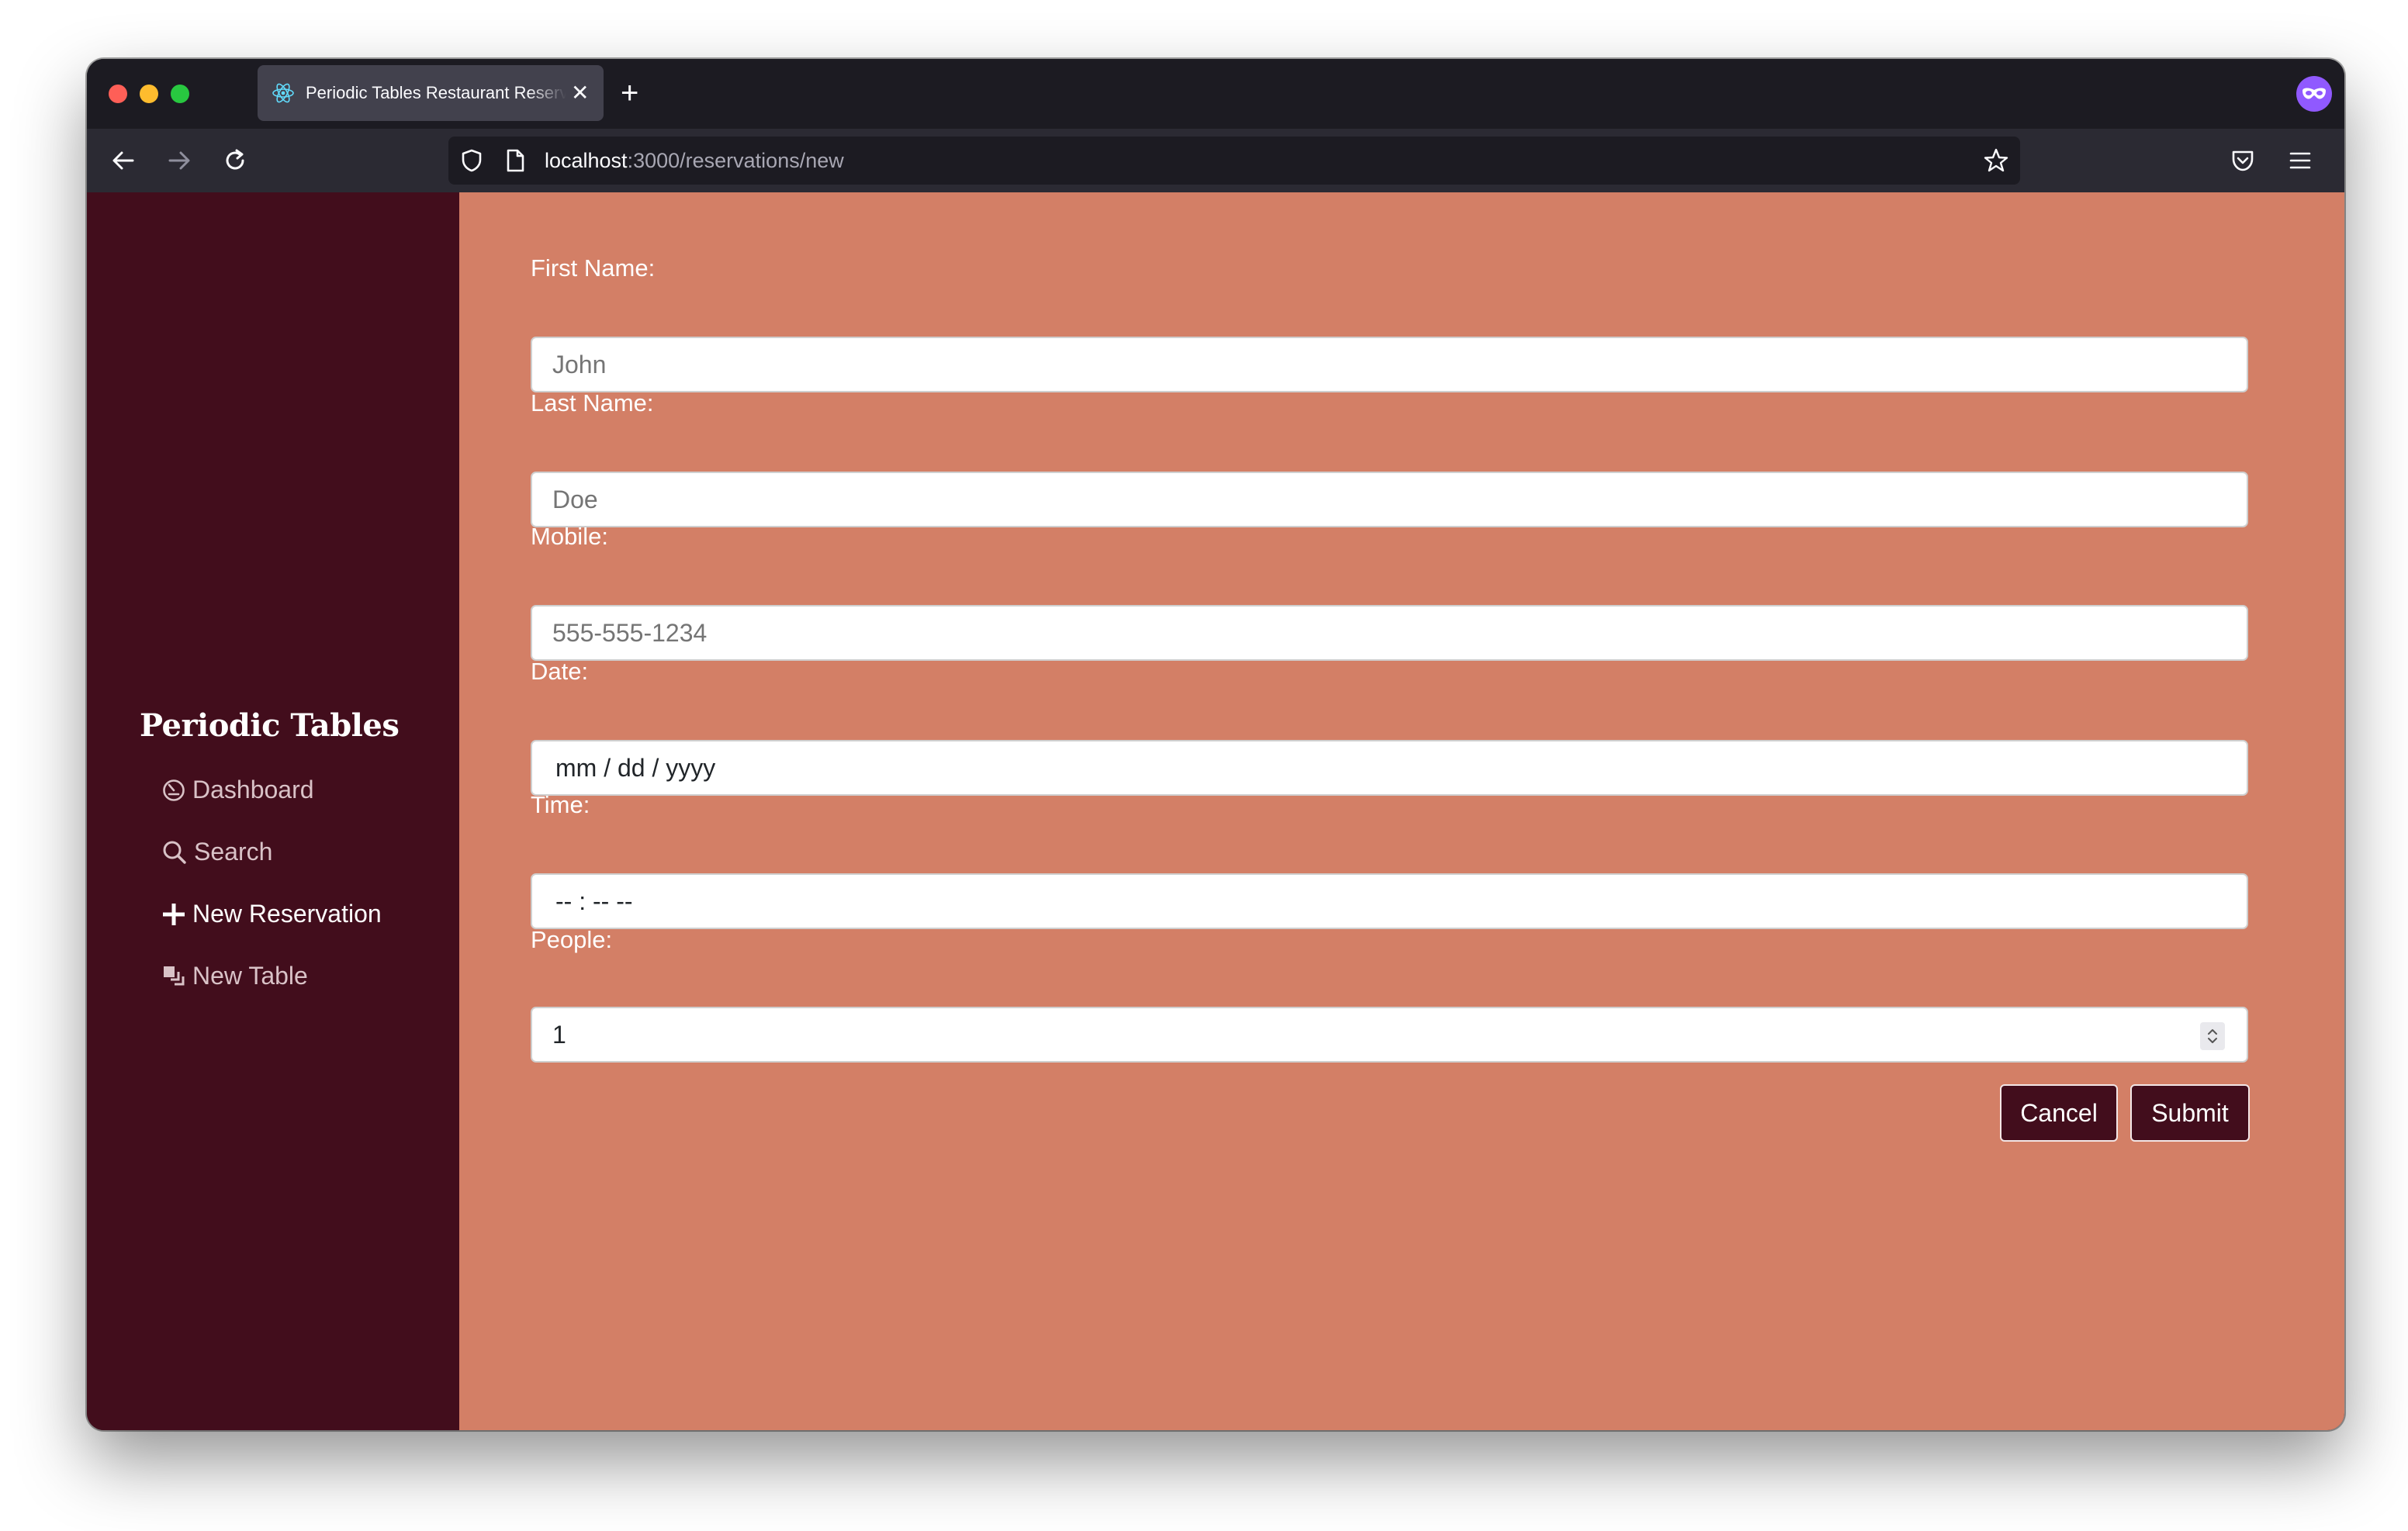  I want to click on sidebar-item-search: Search, so click(216, 852).